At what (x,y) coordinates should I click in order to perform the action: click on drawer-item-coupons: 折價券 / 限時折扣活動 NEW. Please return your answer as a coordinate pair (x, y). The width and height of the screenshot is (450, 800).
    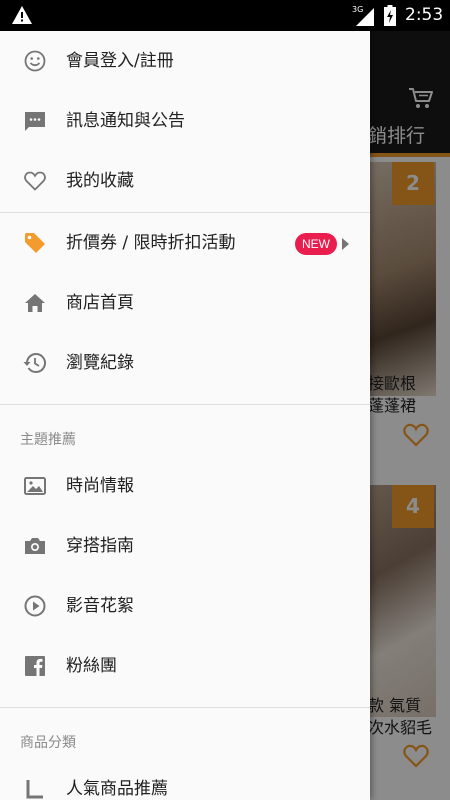
    Looking at the image, I should click on (185, 243).